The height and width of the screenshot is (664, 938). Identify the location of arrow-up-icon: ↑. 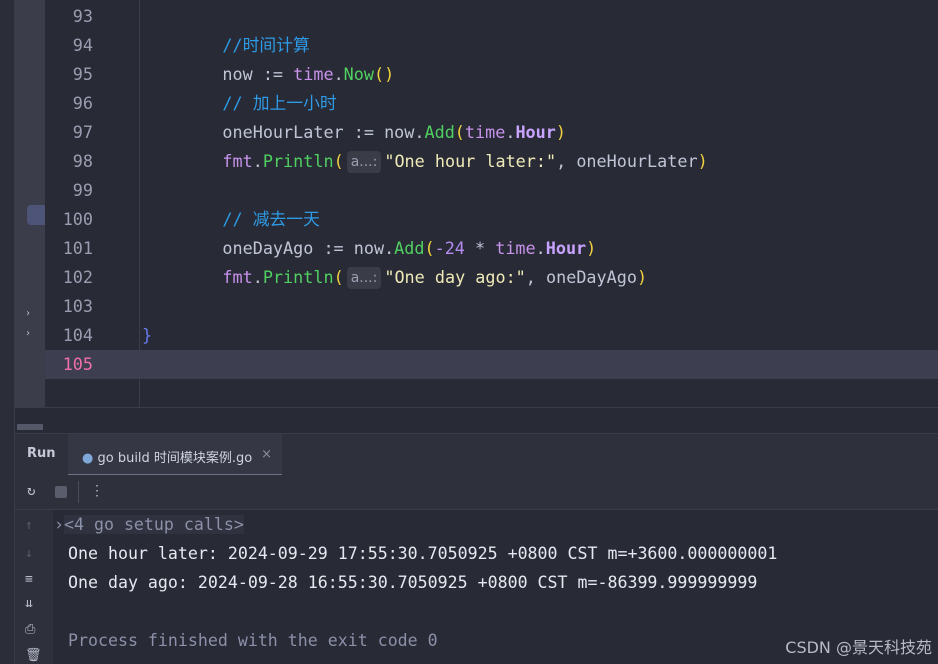
(29, 525).